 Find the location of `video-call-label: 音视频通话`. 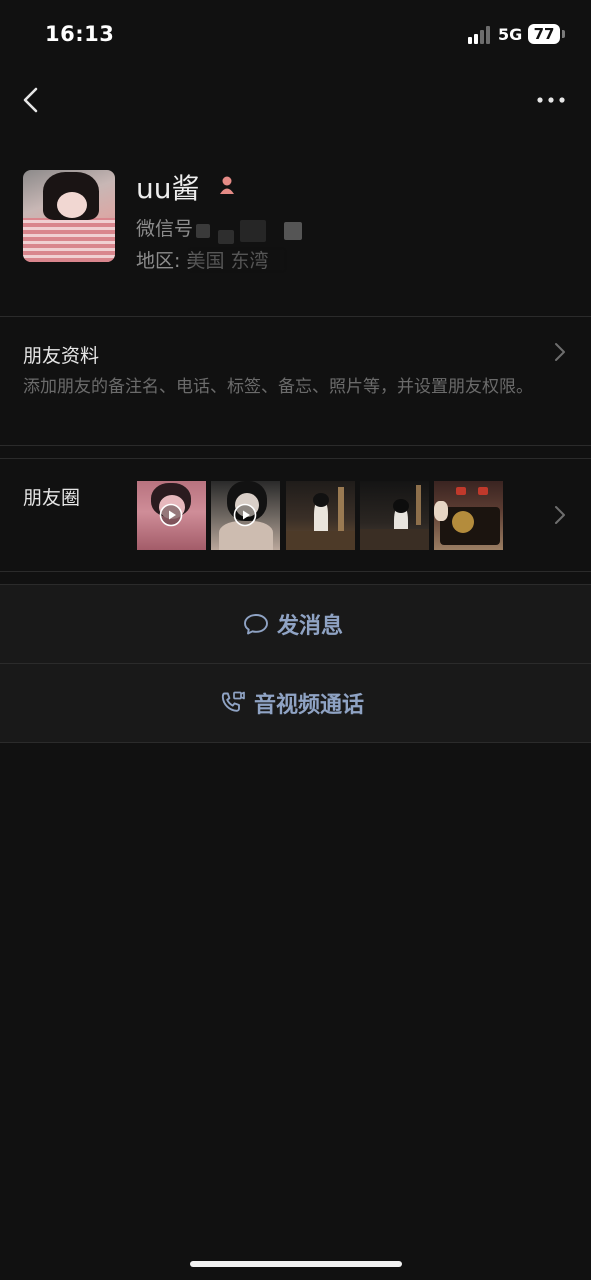

video-call-label: 音视频通话 is located at coordinates (309, 705).